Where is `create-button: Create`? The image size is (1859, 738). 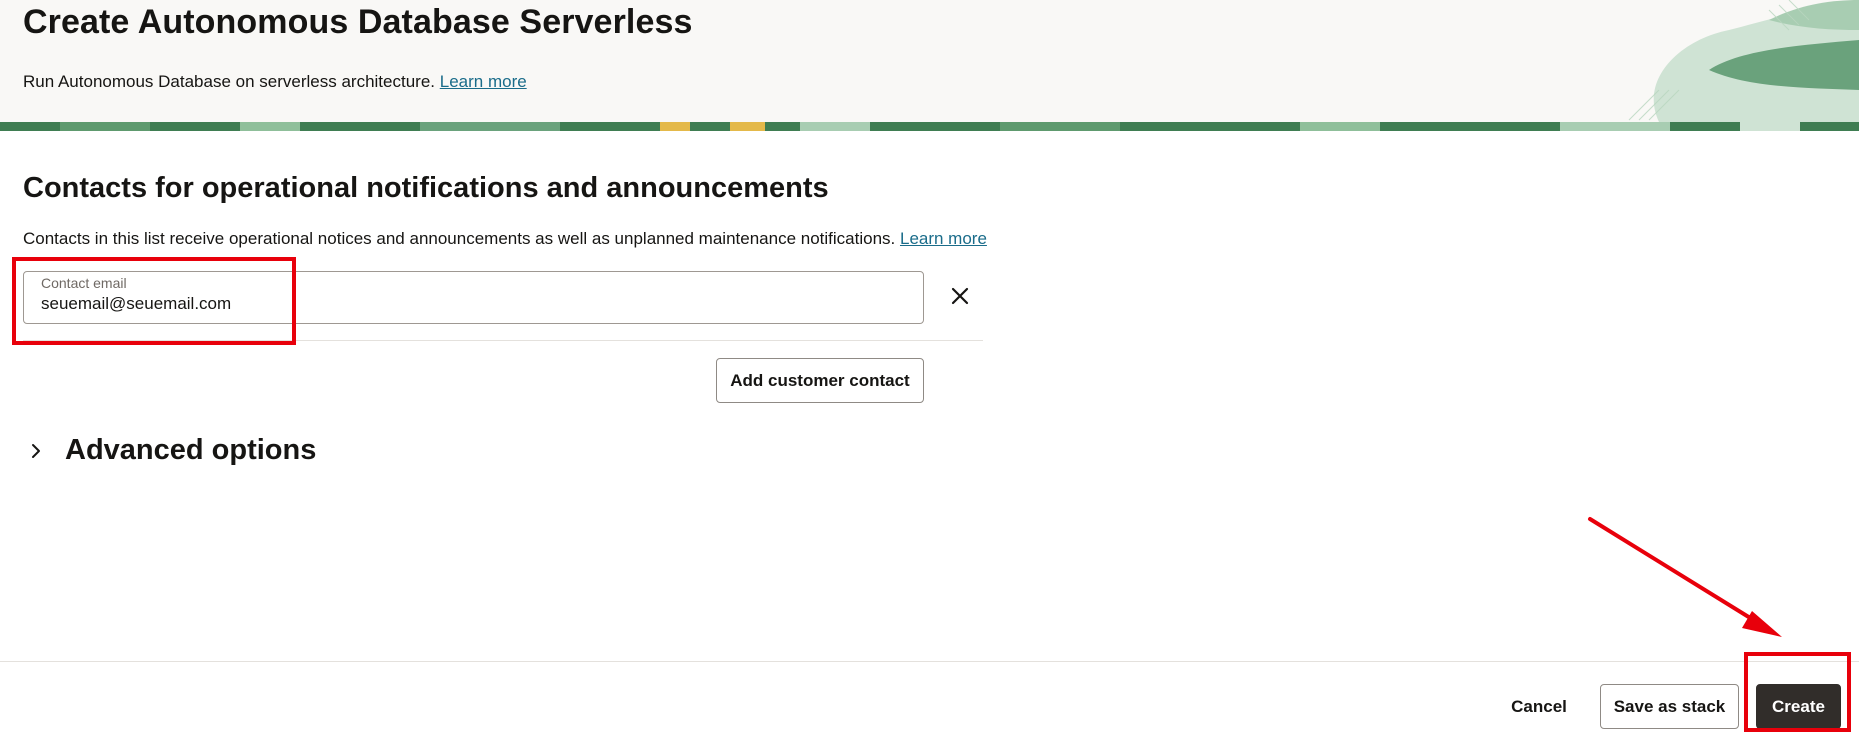 create-button: Create is located at coordinates (1798, 706).